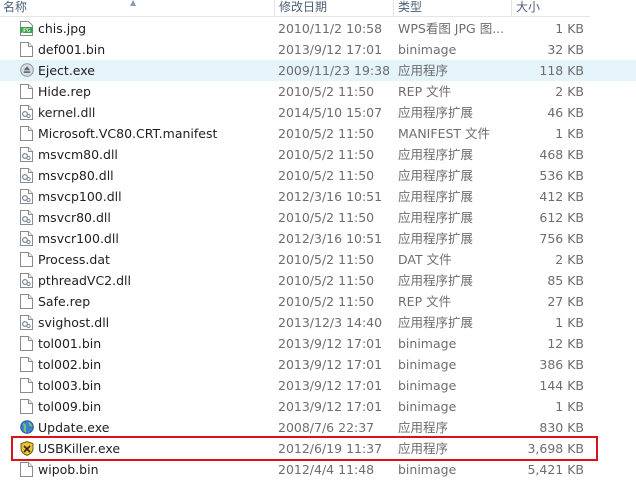 Image resolution: width=636 pixels, height=487 pixels. I want to click on file-row: Update.exe 2008/7/6 22:37 应用程序 830 KB, so click(318, 427).